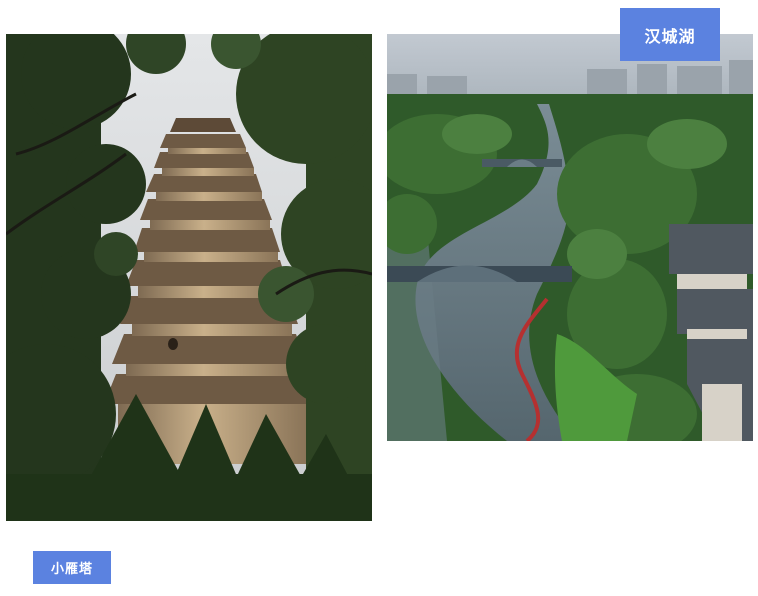 The height and width of the screenshot is (596, 758). I want to click on caption-small-wild-goose-pagoda: 小雁塔, so click(72, 567).